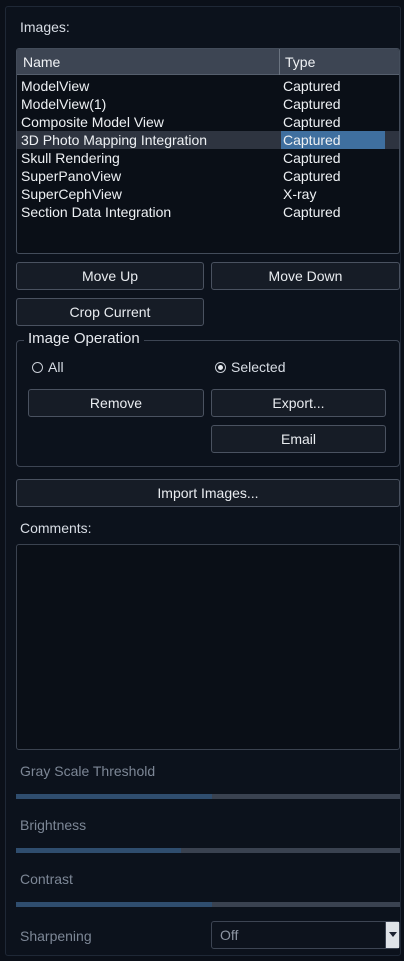  Describe the element at coordinates (71, 194) in the screenshot. I see `image-name: SuperCephView` at that location.